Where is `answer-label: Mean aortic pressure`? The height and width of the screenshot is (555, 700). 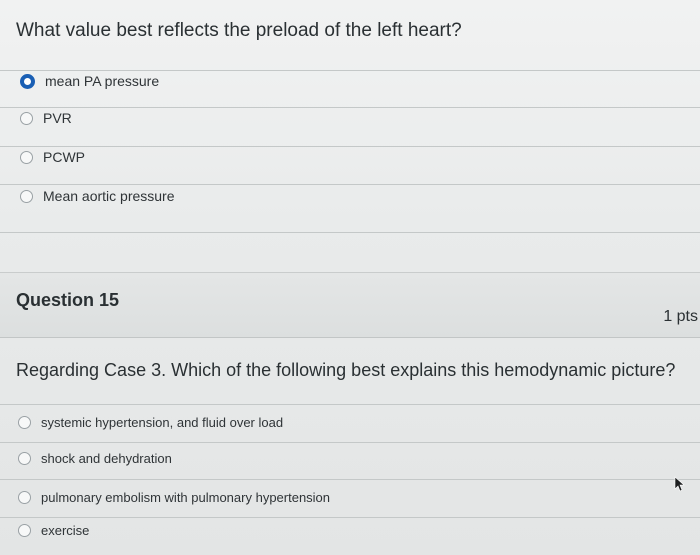 answer-label: Mean aortic pressure is located at coordinates (109, 196).